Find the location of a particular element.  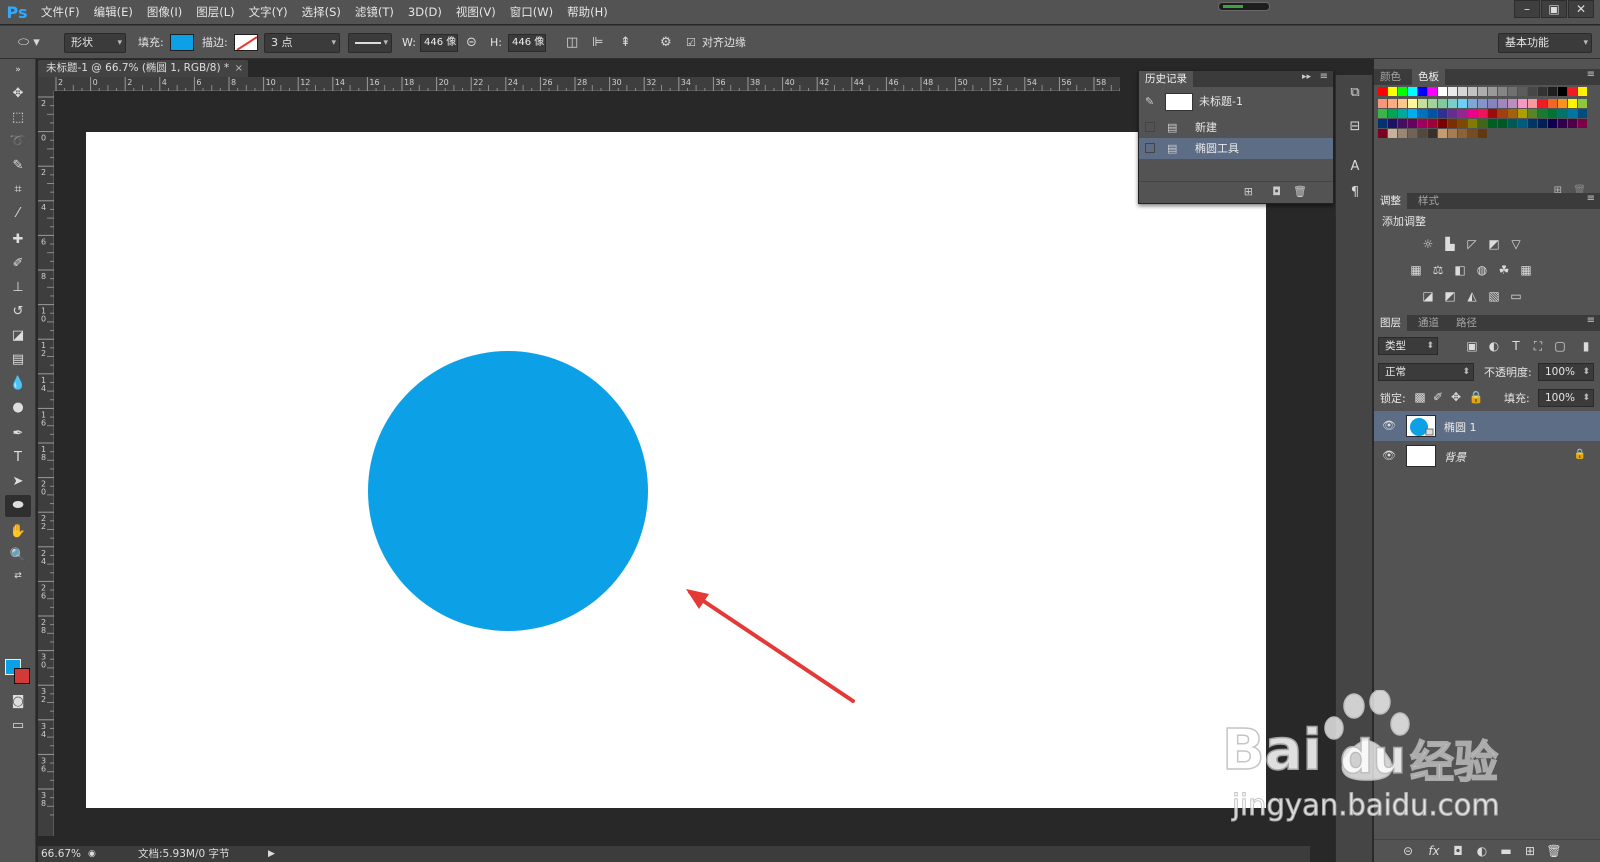

gradient-map-icon: ▧ is located at coordinates (1494, 296).